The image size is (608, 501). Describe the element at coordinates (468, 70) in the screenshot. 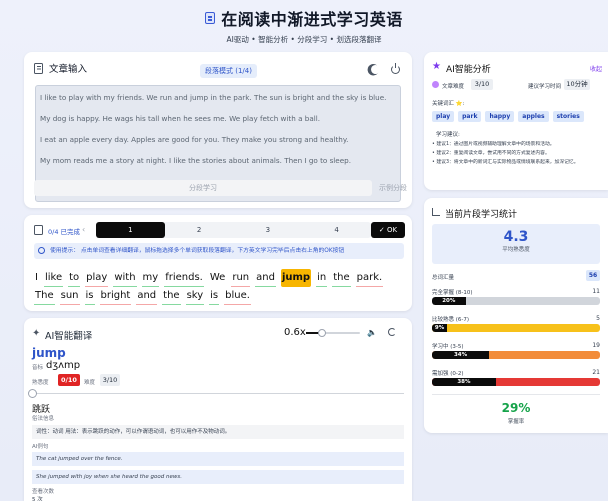

I see `ai-analysis-title: AI智能分析` at that location.